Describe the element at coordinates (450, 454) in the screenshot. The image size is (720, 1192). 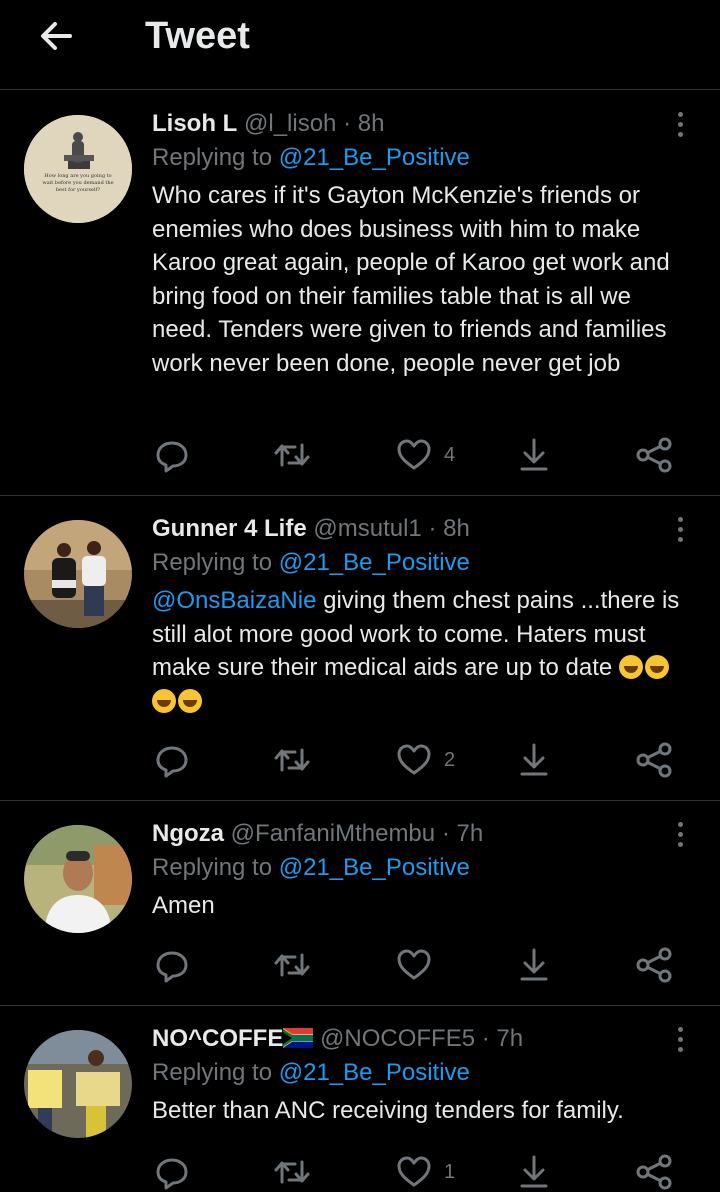
I see `like-count: 4` at that location.